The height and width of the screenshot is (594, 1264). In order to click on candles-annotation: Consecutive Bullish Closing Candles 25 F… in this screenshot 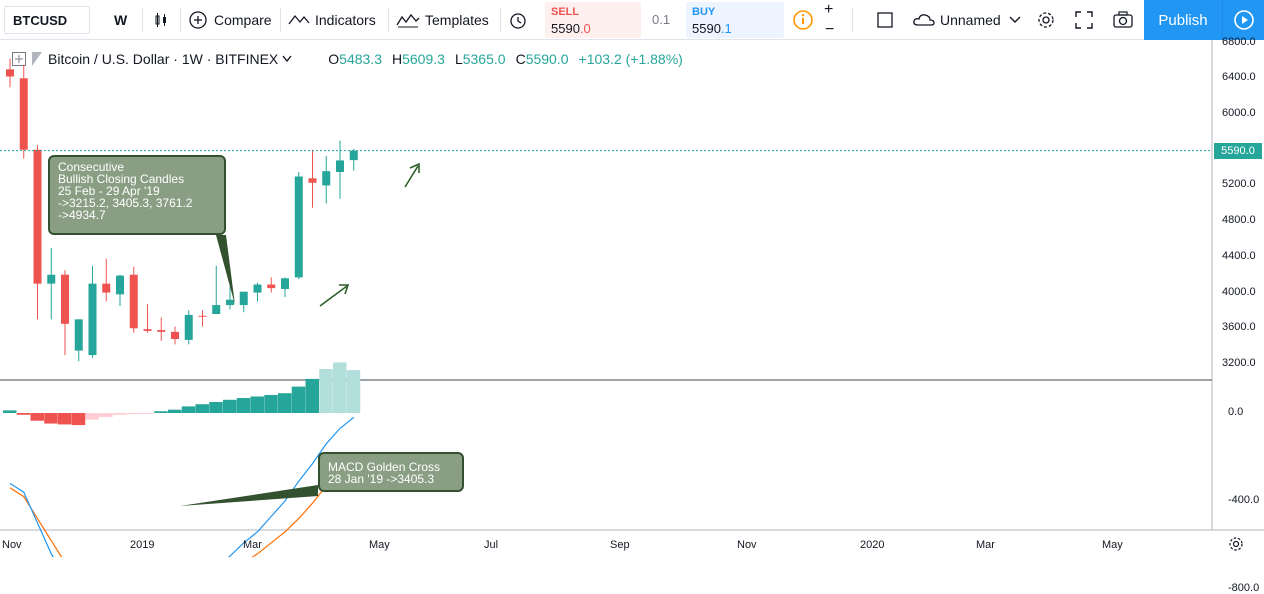, I will do `click(137, 195)`.